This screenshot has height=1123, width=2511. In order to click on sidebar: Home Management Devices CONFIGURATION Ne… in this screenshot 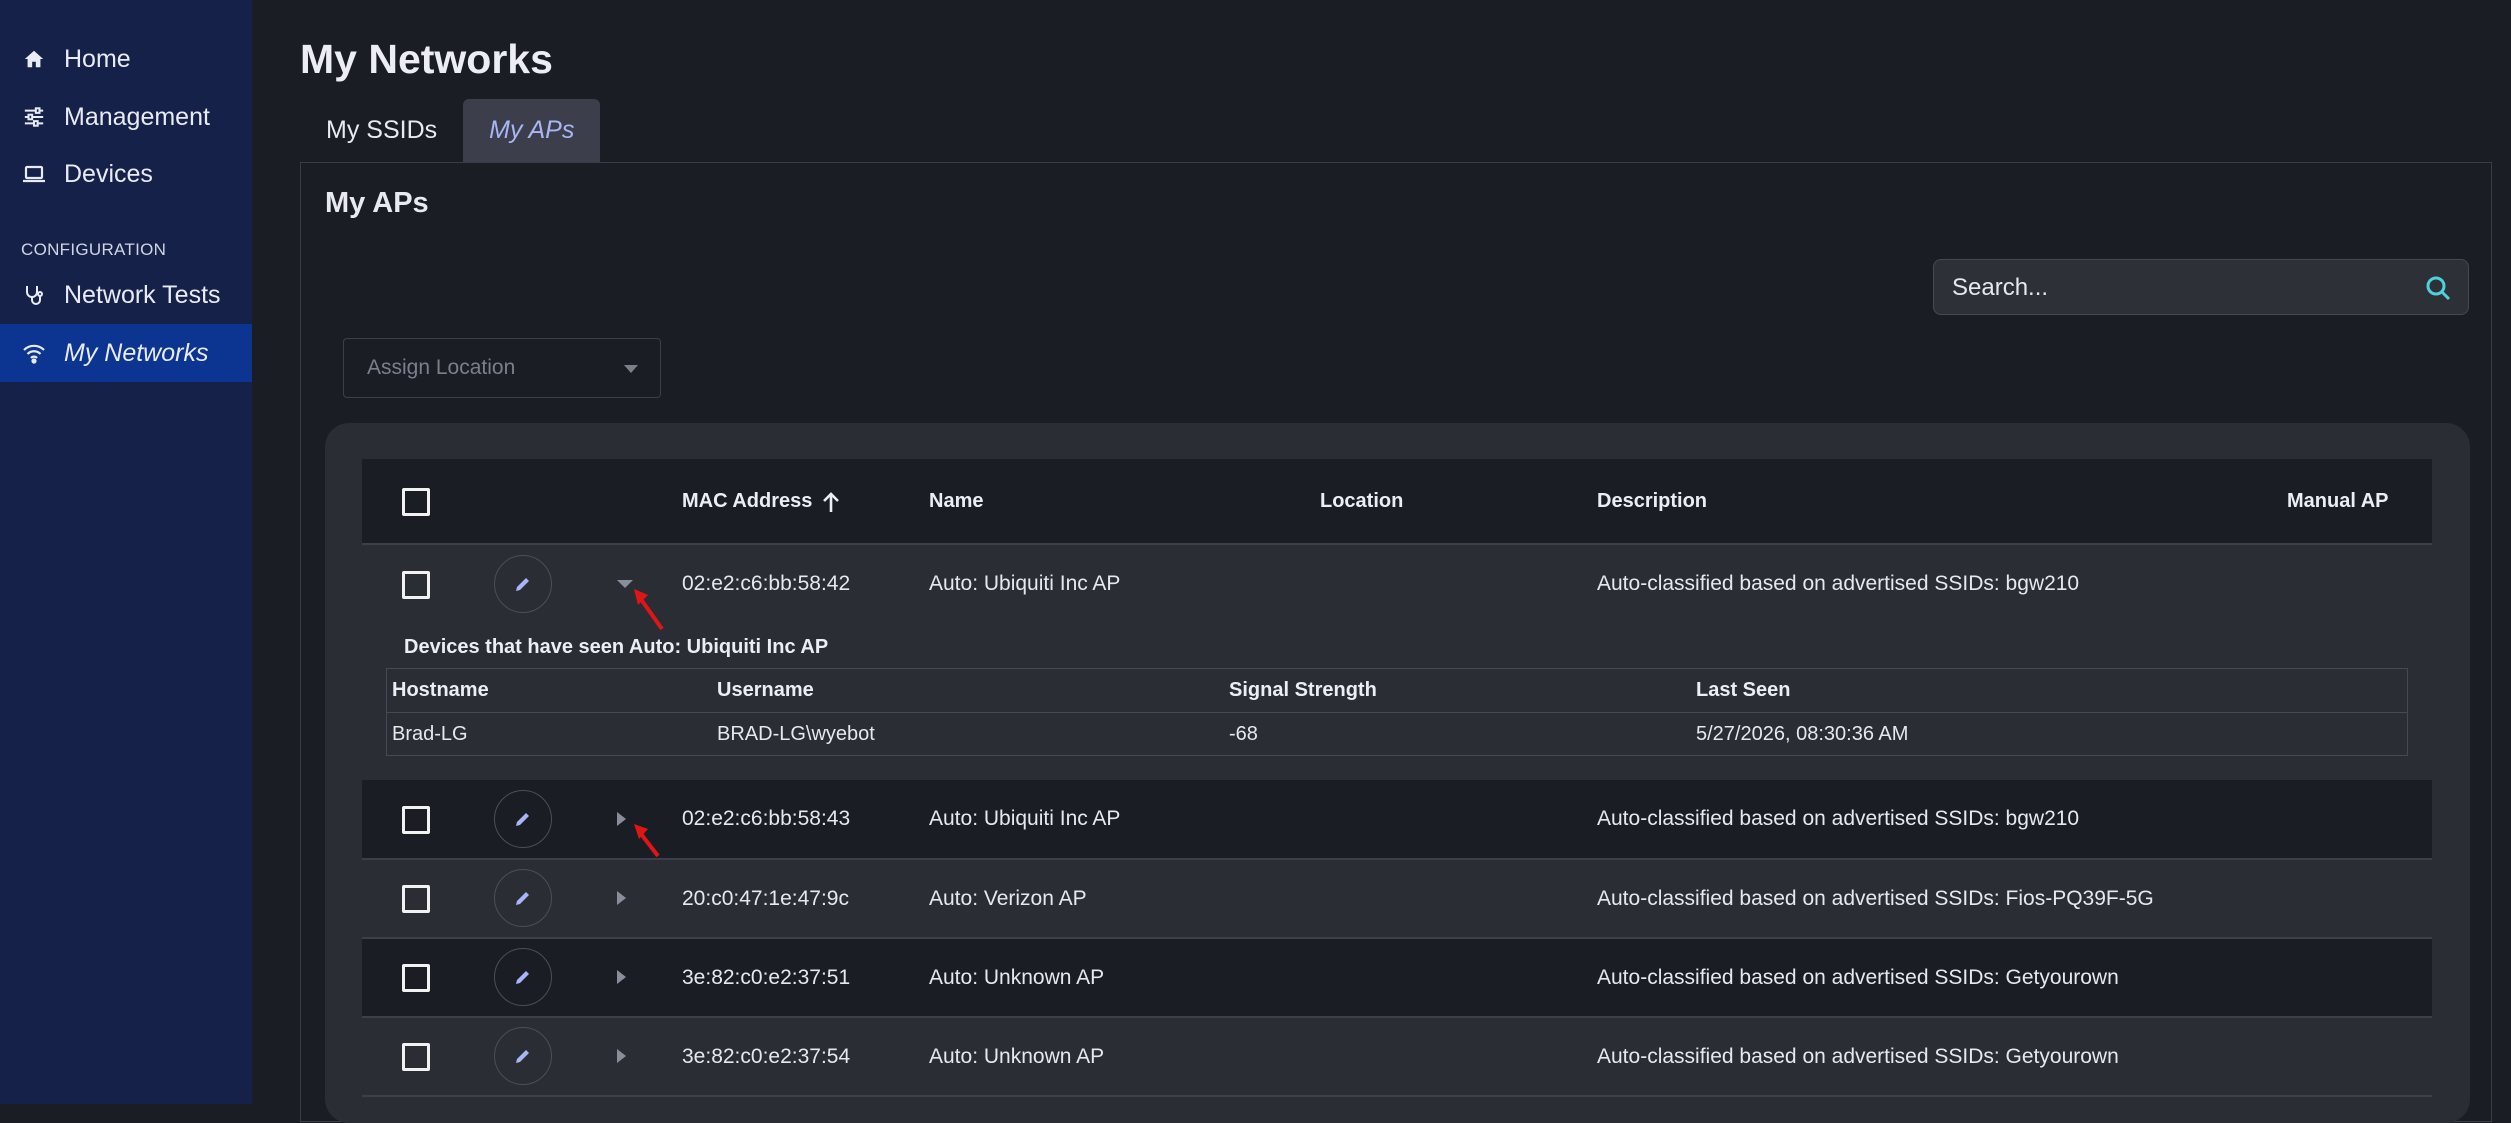, I will do `click(126, 552)`.